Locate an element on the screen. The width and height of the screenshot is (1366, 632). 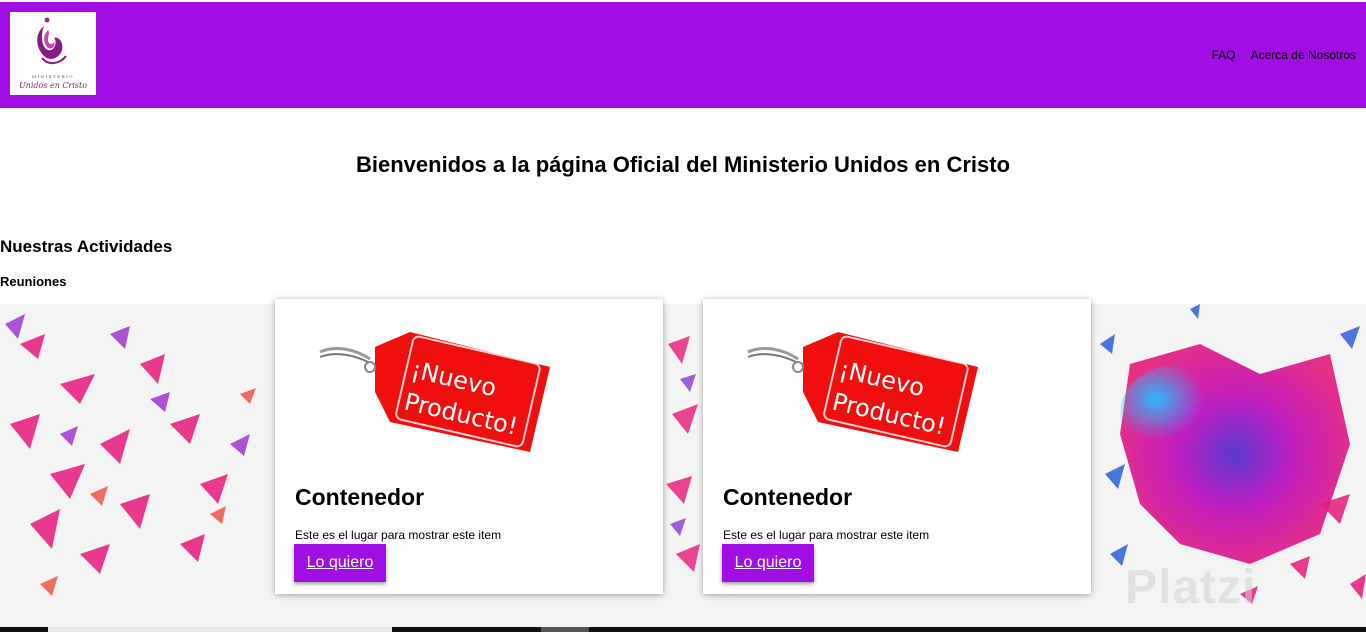
main-nav: FAQ Acerca de Nosotros is located at coordinates (1284, 55).